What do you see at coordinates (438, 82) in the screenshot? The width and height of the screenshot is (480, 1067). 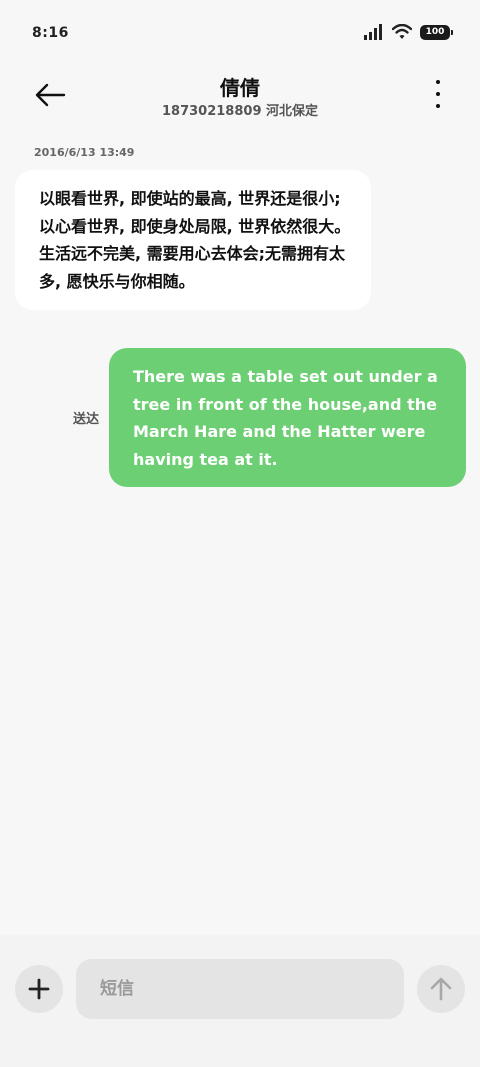 I see `more-vertical-icon` at bounding box center [438, 82].